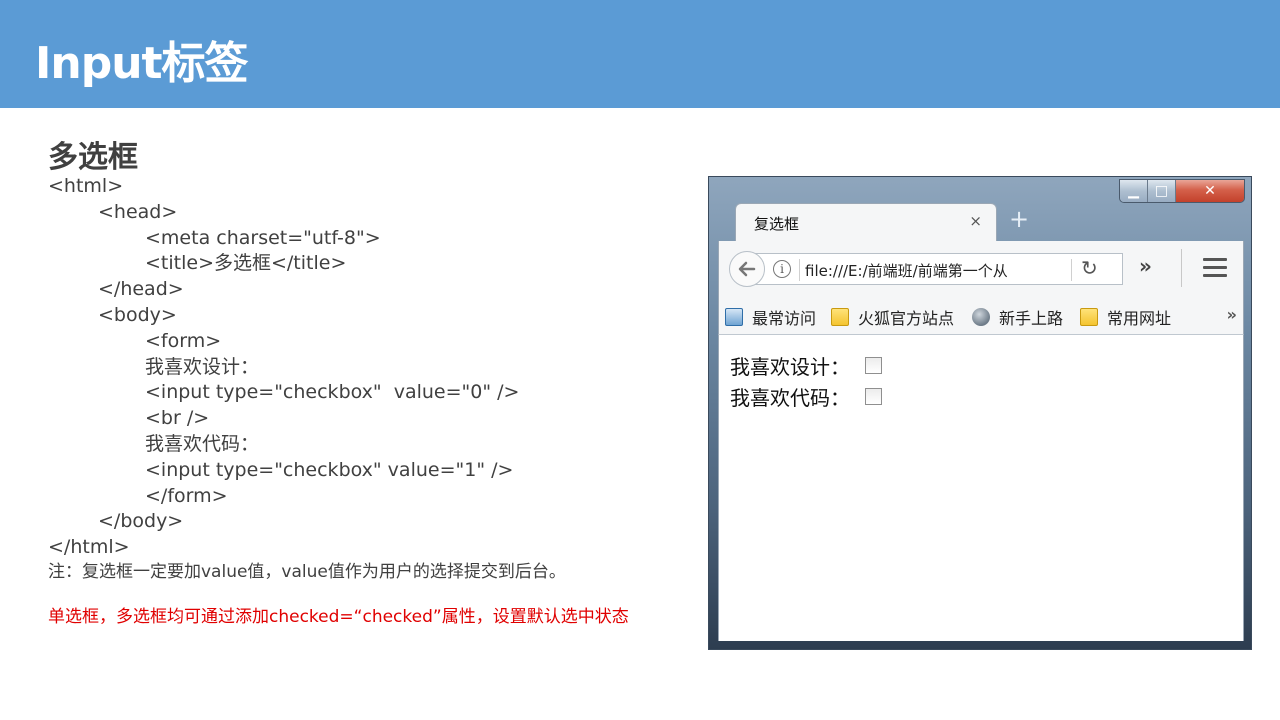 The height and width of the screenshot is (720, 1280). What do you see at coordinates (1031, 318) in the screenshot?
I see `bookmark-label: 新手上路` at bounding box center [1031, 318].